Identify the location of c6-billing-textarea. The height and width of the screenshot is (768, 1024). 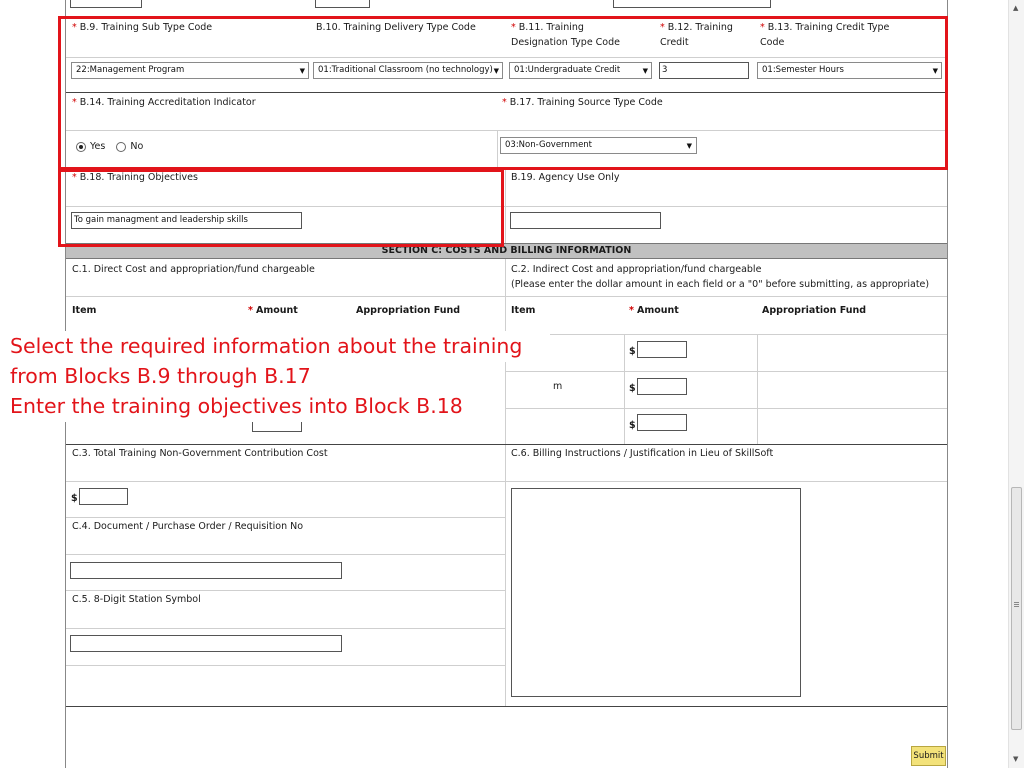
(656, 592).